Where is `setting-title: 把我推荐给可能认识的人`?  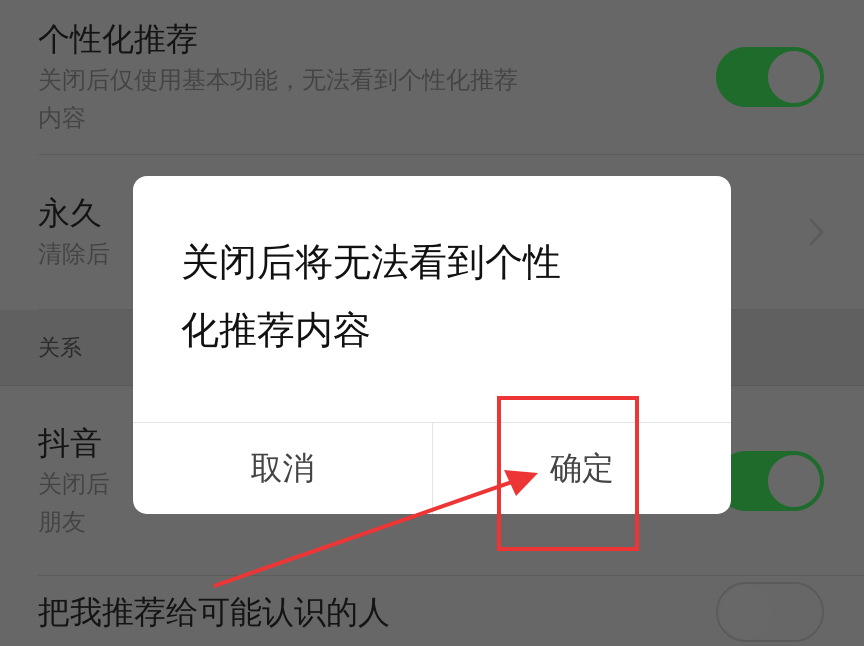 setting-title: 把我推荐给可能认识的人 is located at coordinates (214, 611).